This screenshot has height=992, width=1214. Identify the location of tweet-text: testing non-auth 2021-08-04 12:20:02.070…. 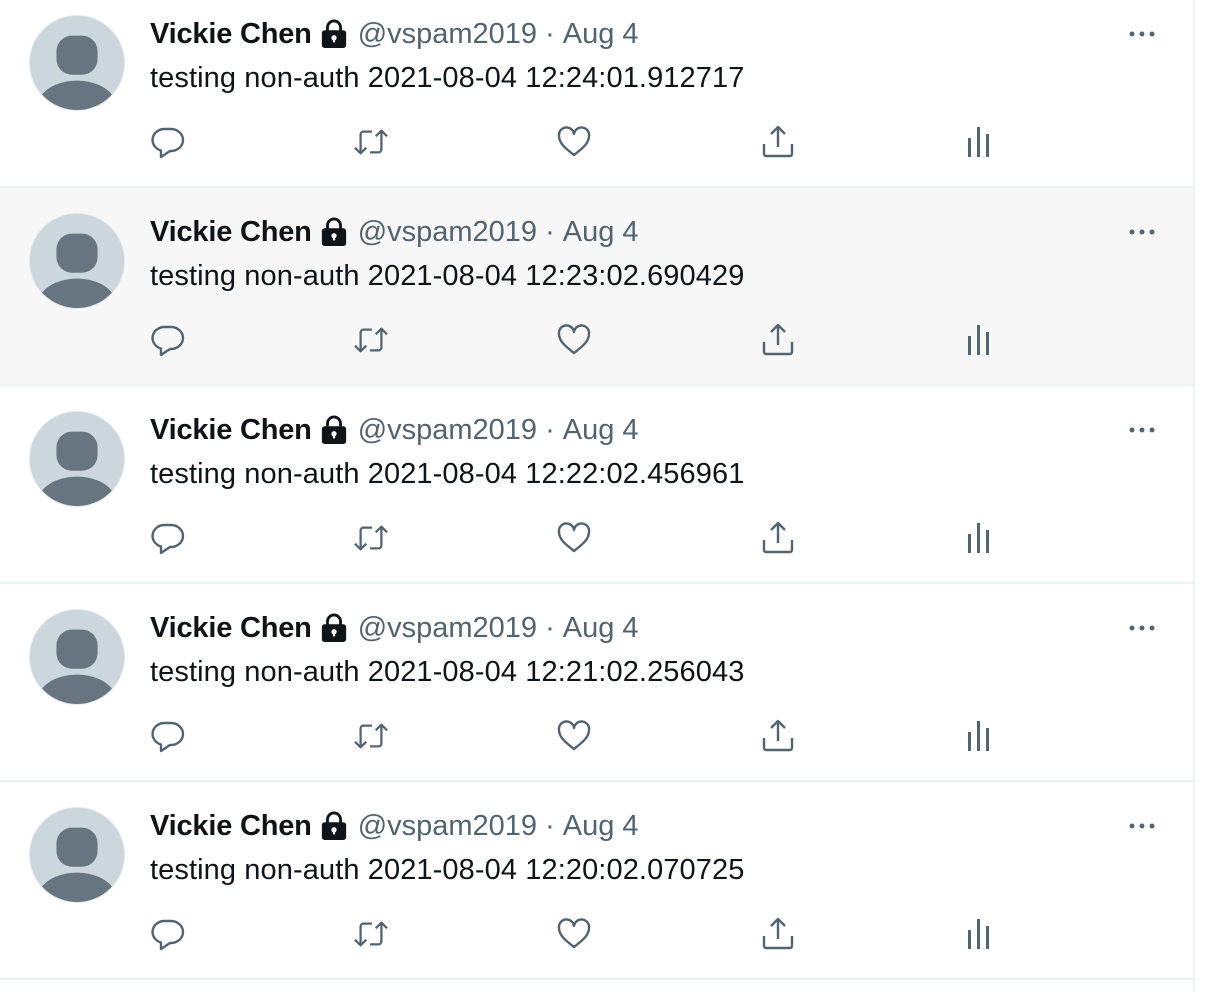
(447, 870).